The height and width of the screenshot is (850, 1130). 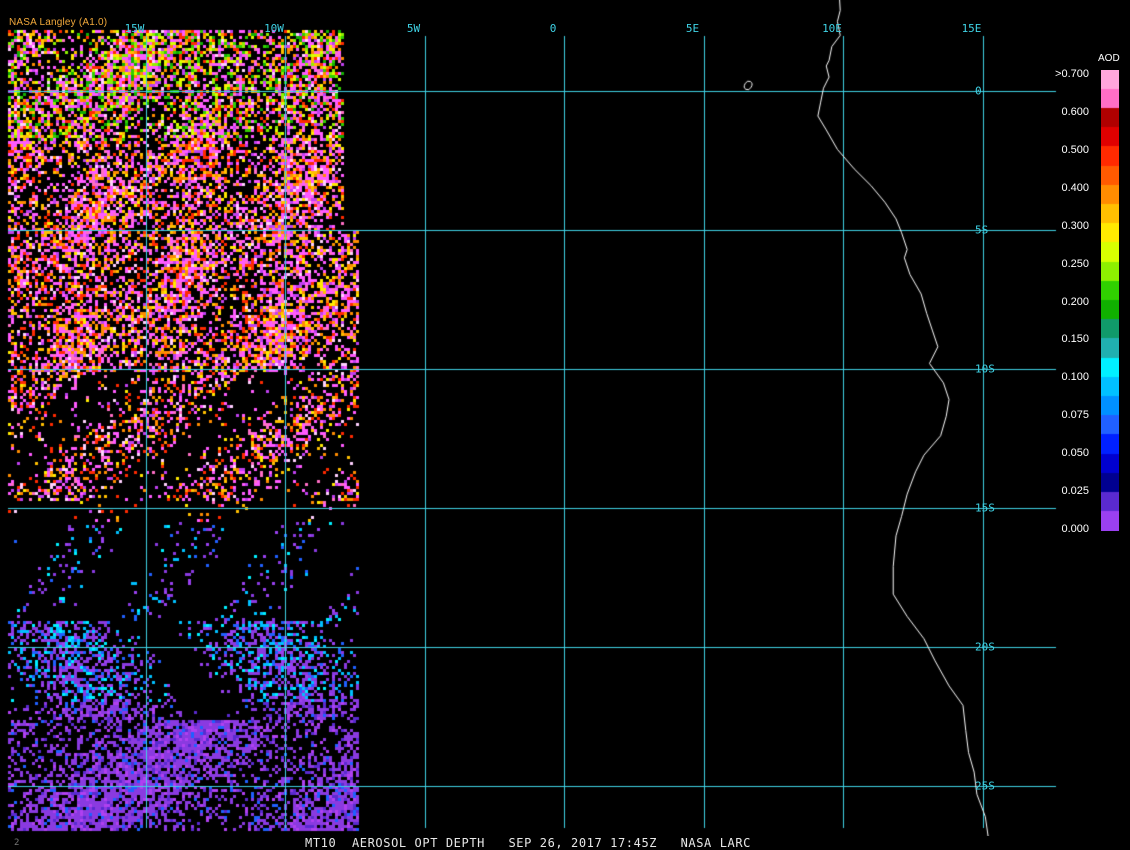 I want to click on longitude-label: 15W, so click(x=134, y=28).